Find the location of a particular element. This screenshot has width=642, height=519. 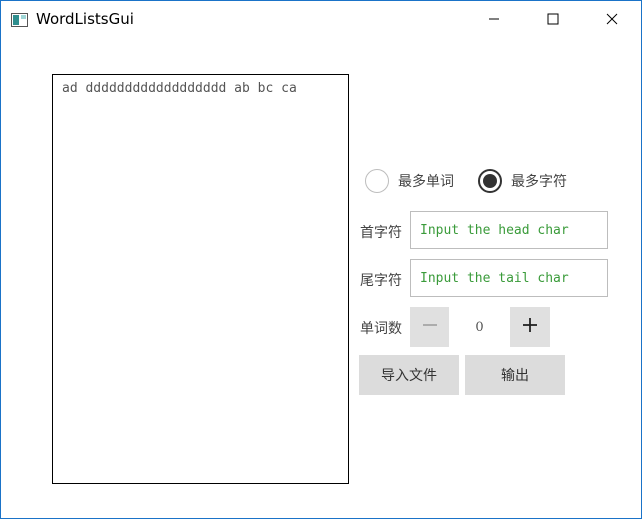

close-button is located at coordinates (612, 19).